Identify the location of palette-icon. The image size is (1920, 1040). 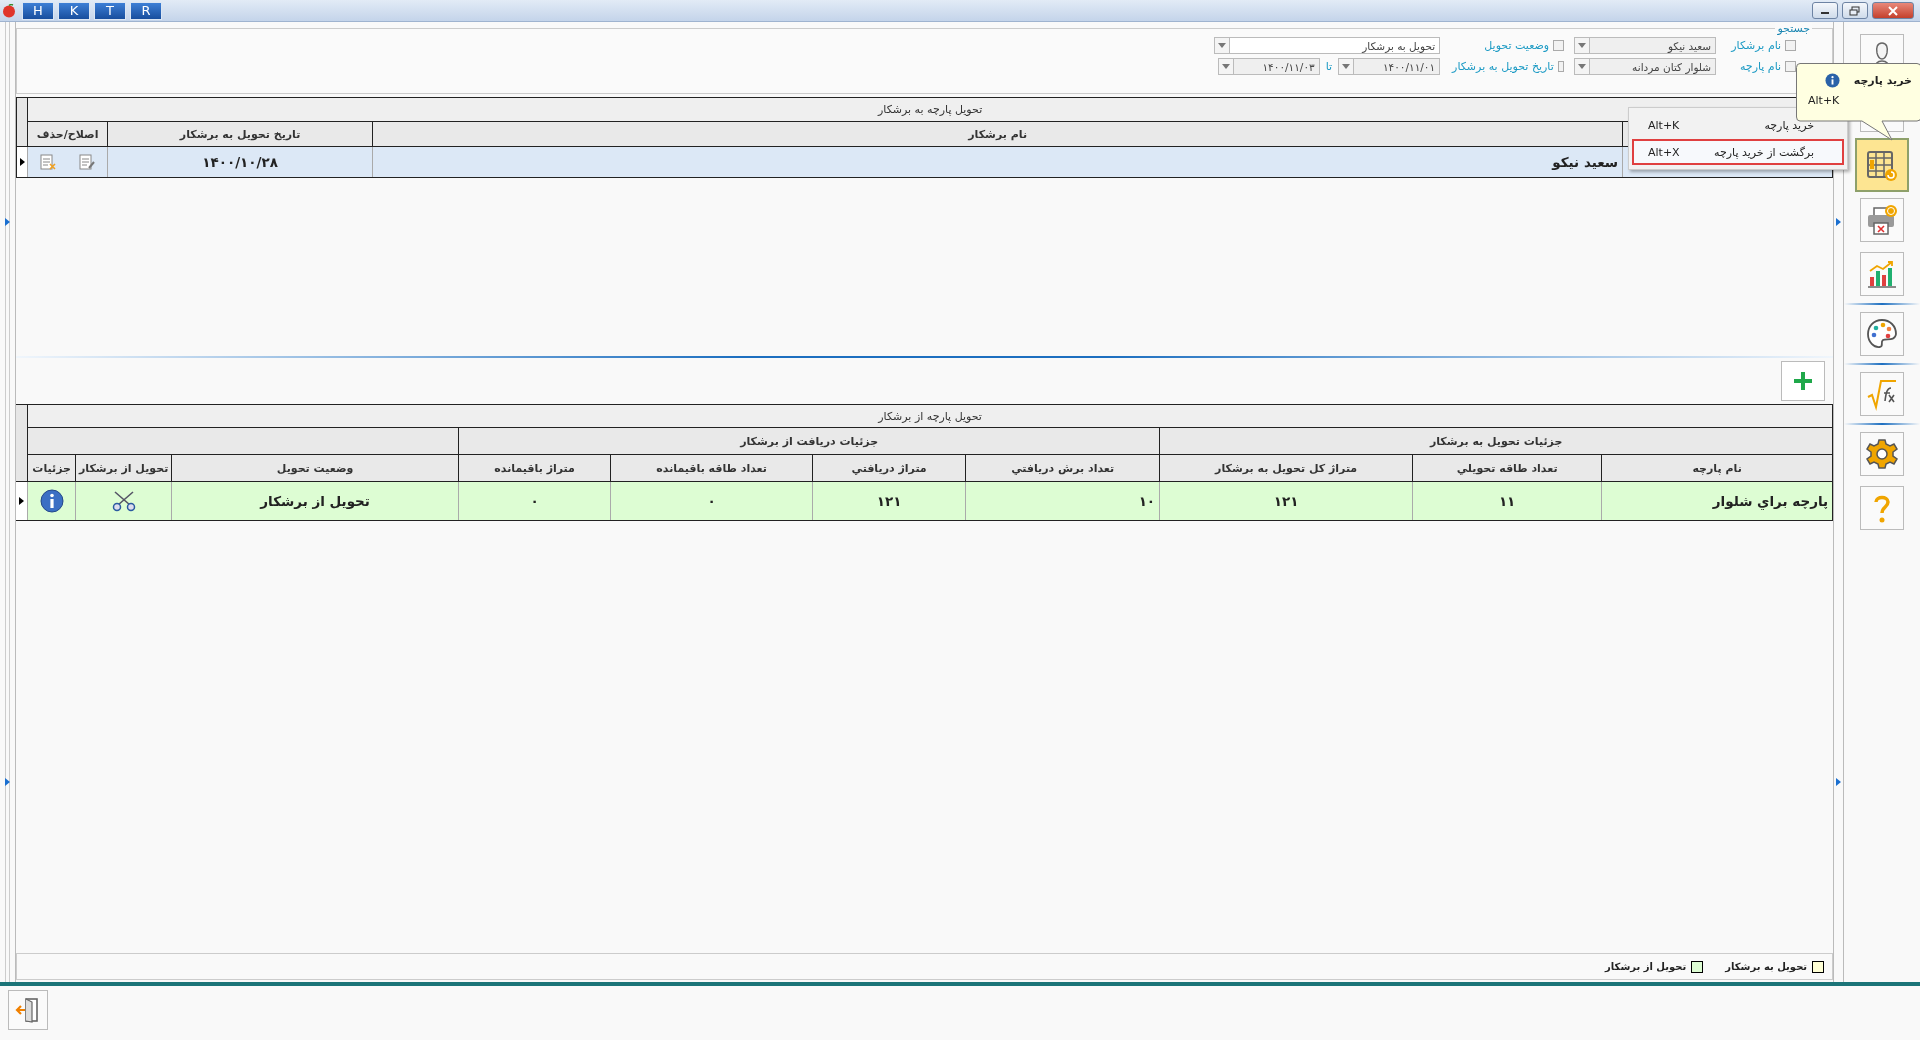
(1882, 334).